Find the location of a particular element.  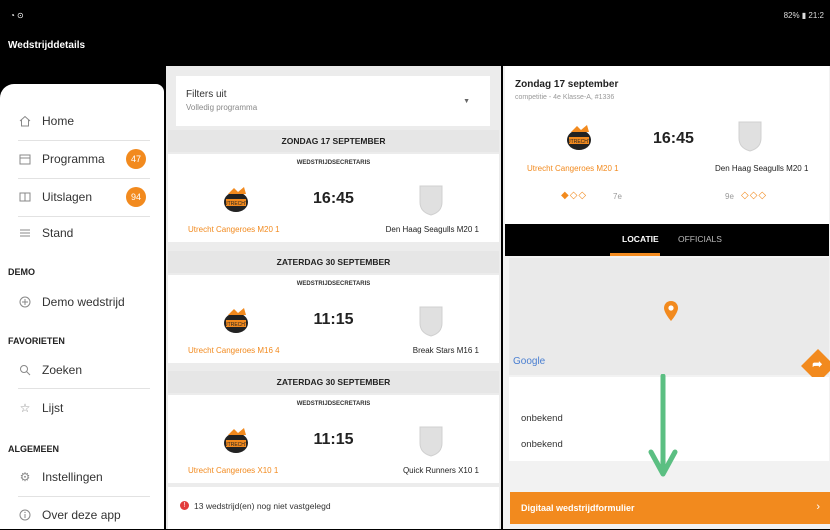

section-heading-favorieten: FAVORIETEN is located at coordinates (36, 341).